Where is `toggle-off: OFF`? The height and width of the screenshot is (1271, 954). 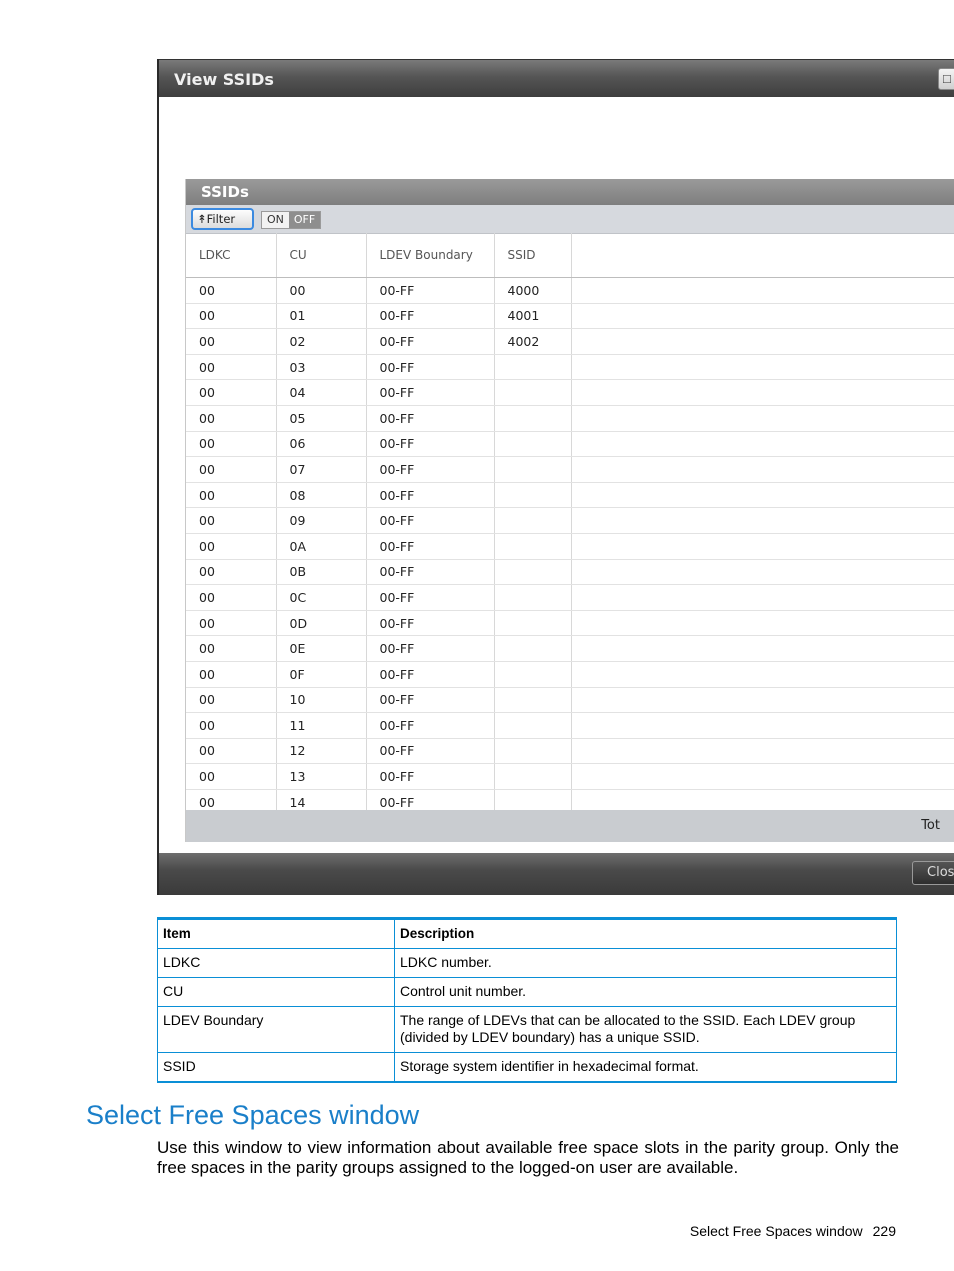
toggle-off: OFF is located at coordinates (304, 220).